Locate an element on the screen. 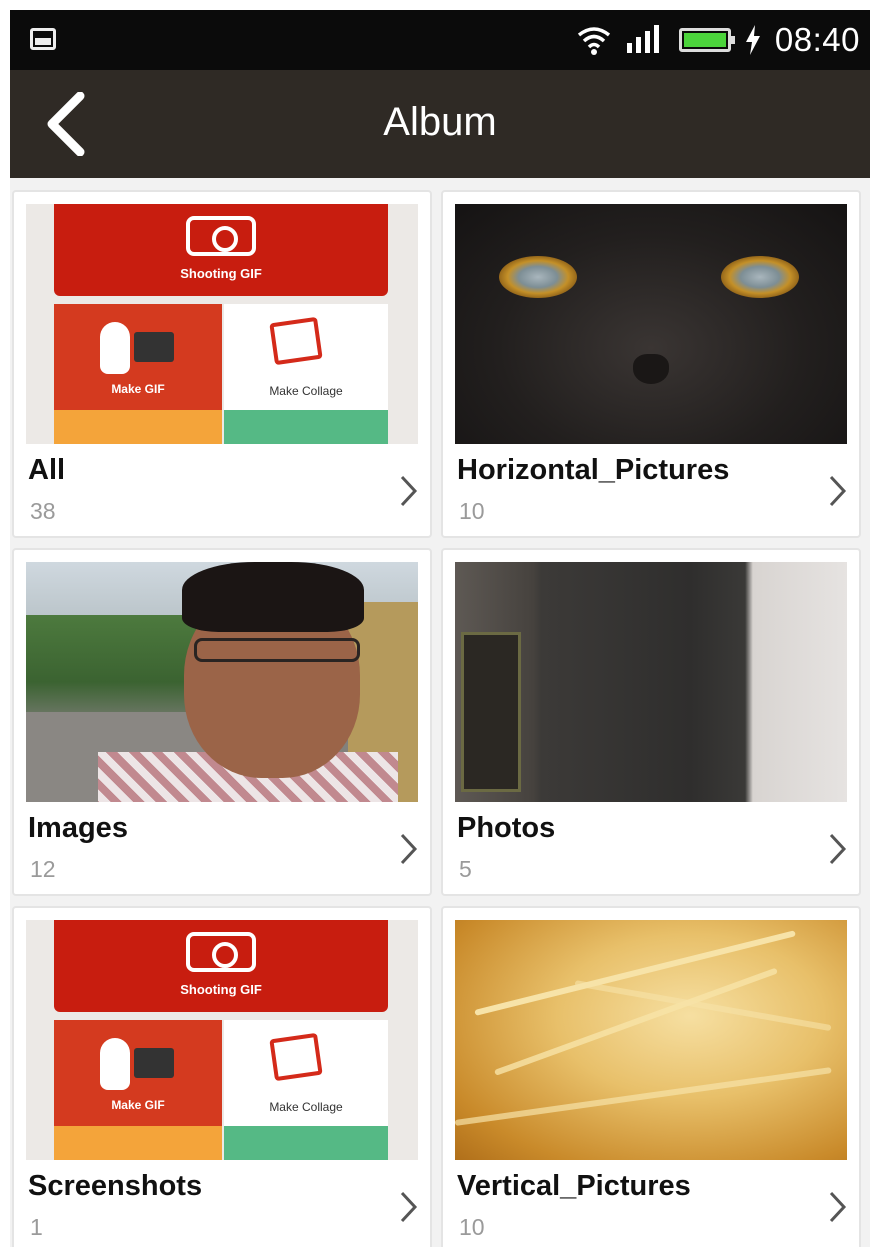 The image size is (870, 1247). album-card-vertical-pictures: Vertical_Pictures 10 is located at coordinates (651, 1076).